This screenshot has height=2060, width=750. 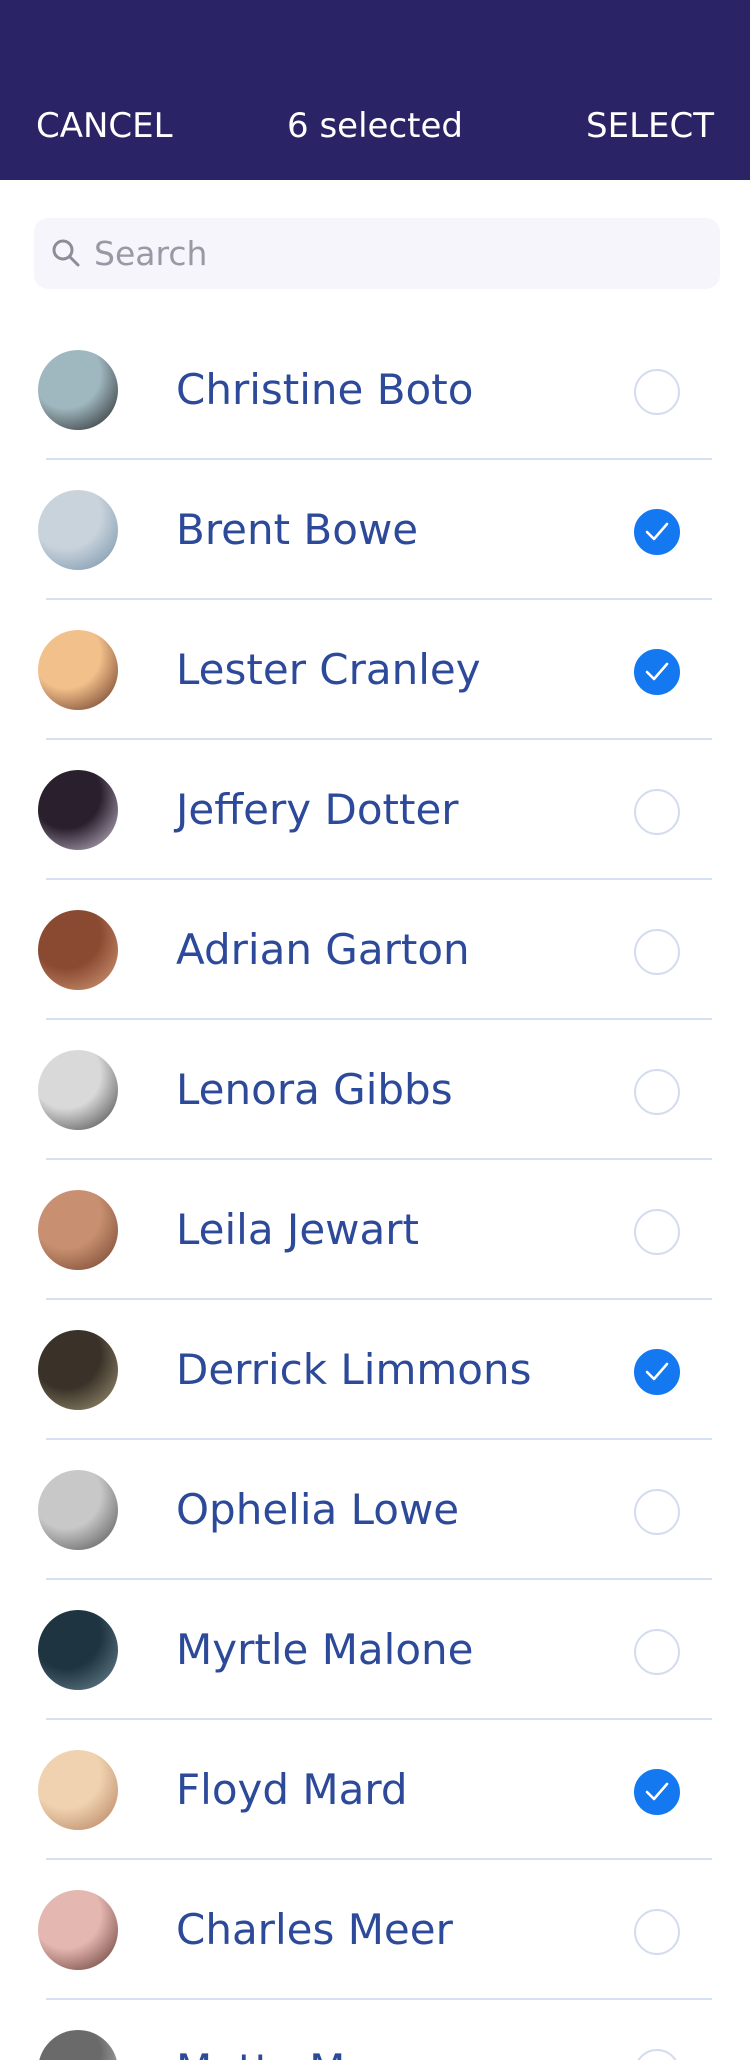 I want to click on contact-row: Lenora Gibbs, so click(x=375, y=1090).